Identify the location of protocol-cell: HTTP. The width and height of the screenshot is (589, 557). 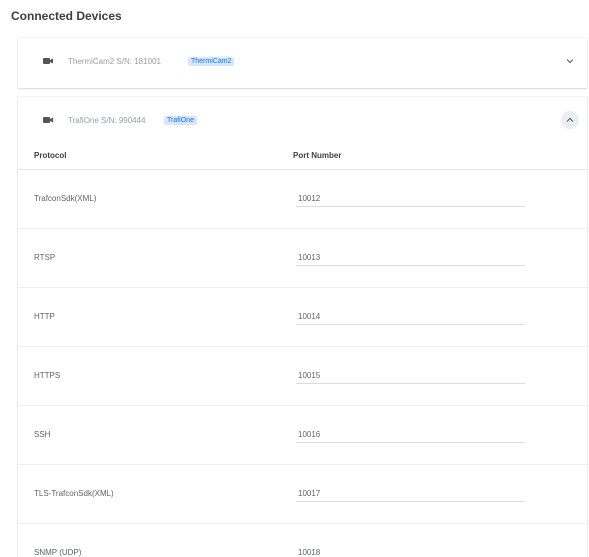
(44, 316).